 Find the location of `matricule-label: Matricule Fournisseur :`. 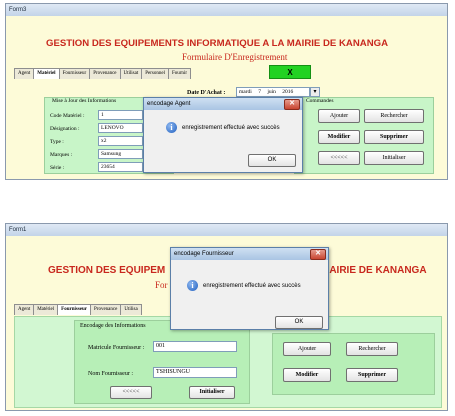

matricule-label: Matricule Fournisseur : is located at coordinates (116, 348).